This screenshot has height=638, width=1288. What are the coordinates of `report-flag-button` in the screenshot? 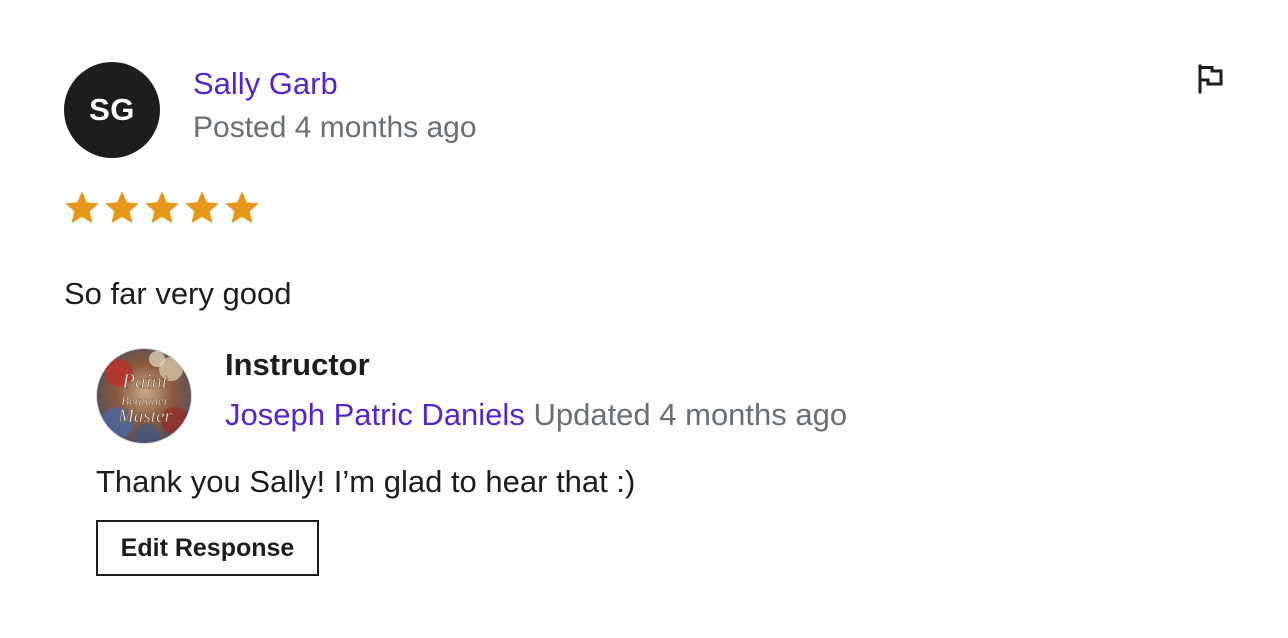 It's located at (1210, 79).